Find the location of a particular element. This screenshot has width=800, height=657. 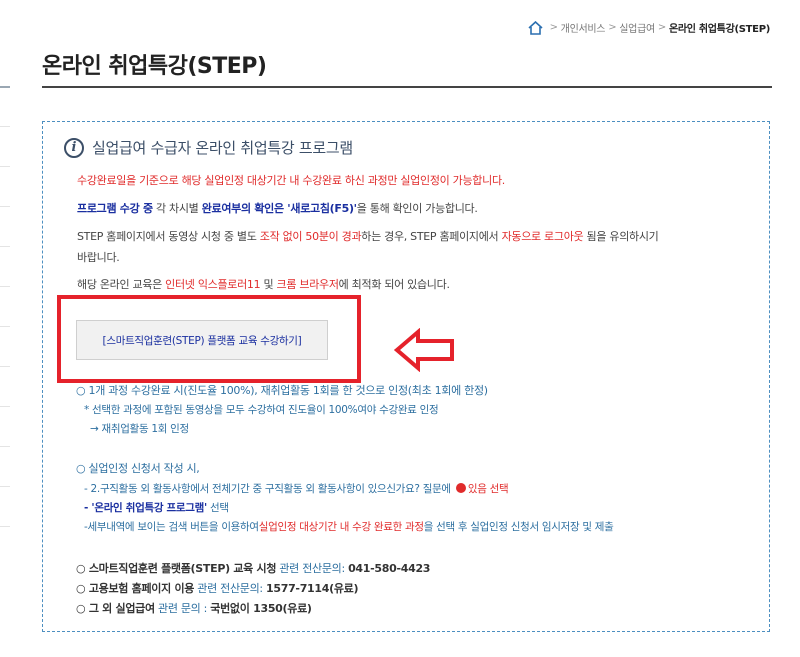

note-application-step-2: - '온라인 취업특강 프로그램' 선택 is located at coordinates (156, 508).